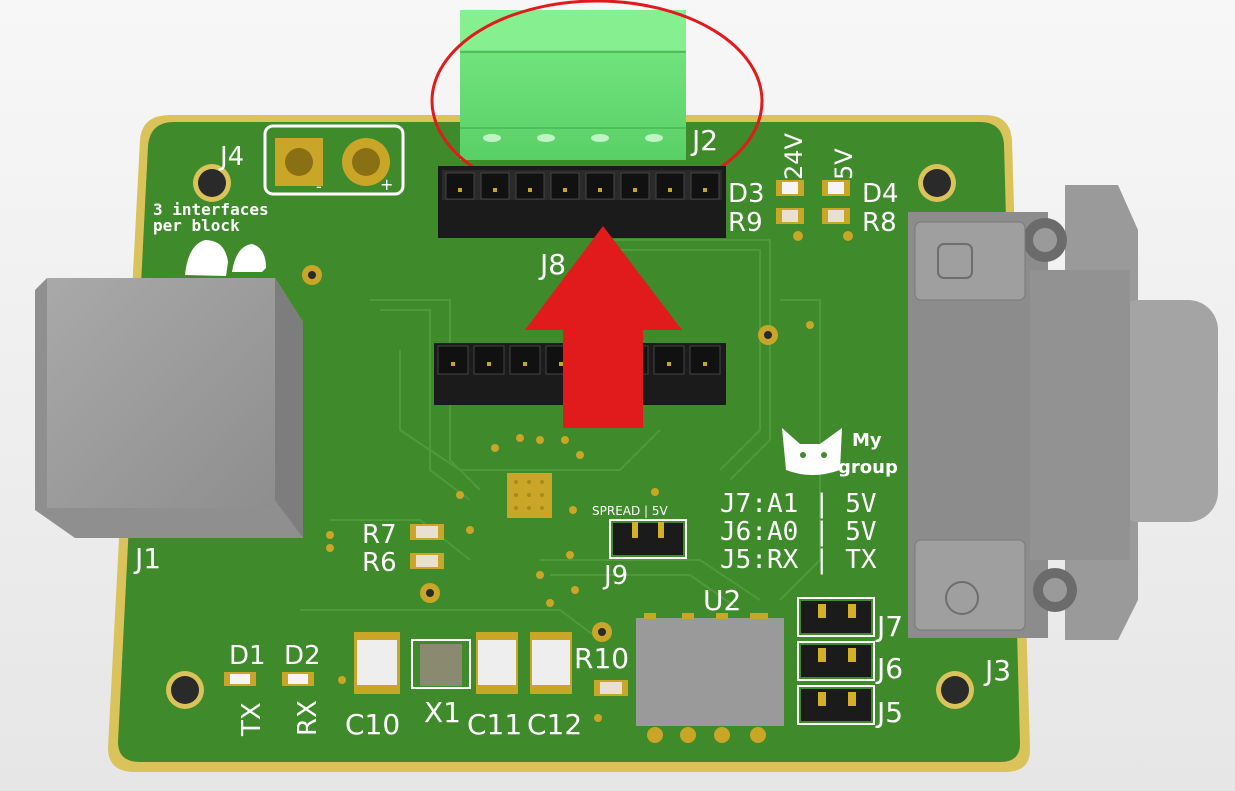 The image size is (1235, 791). I want to click on capacitor-c11, so click(497, 663).